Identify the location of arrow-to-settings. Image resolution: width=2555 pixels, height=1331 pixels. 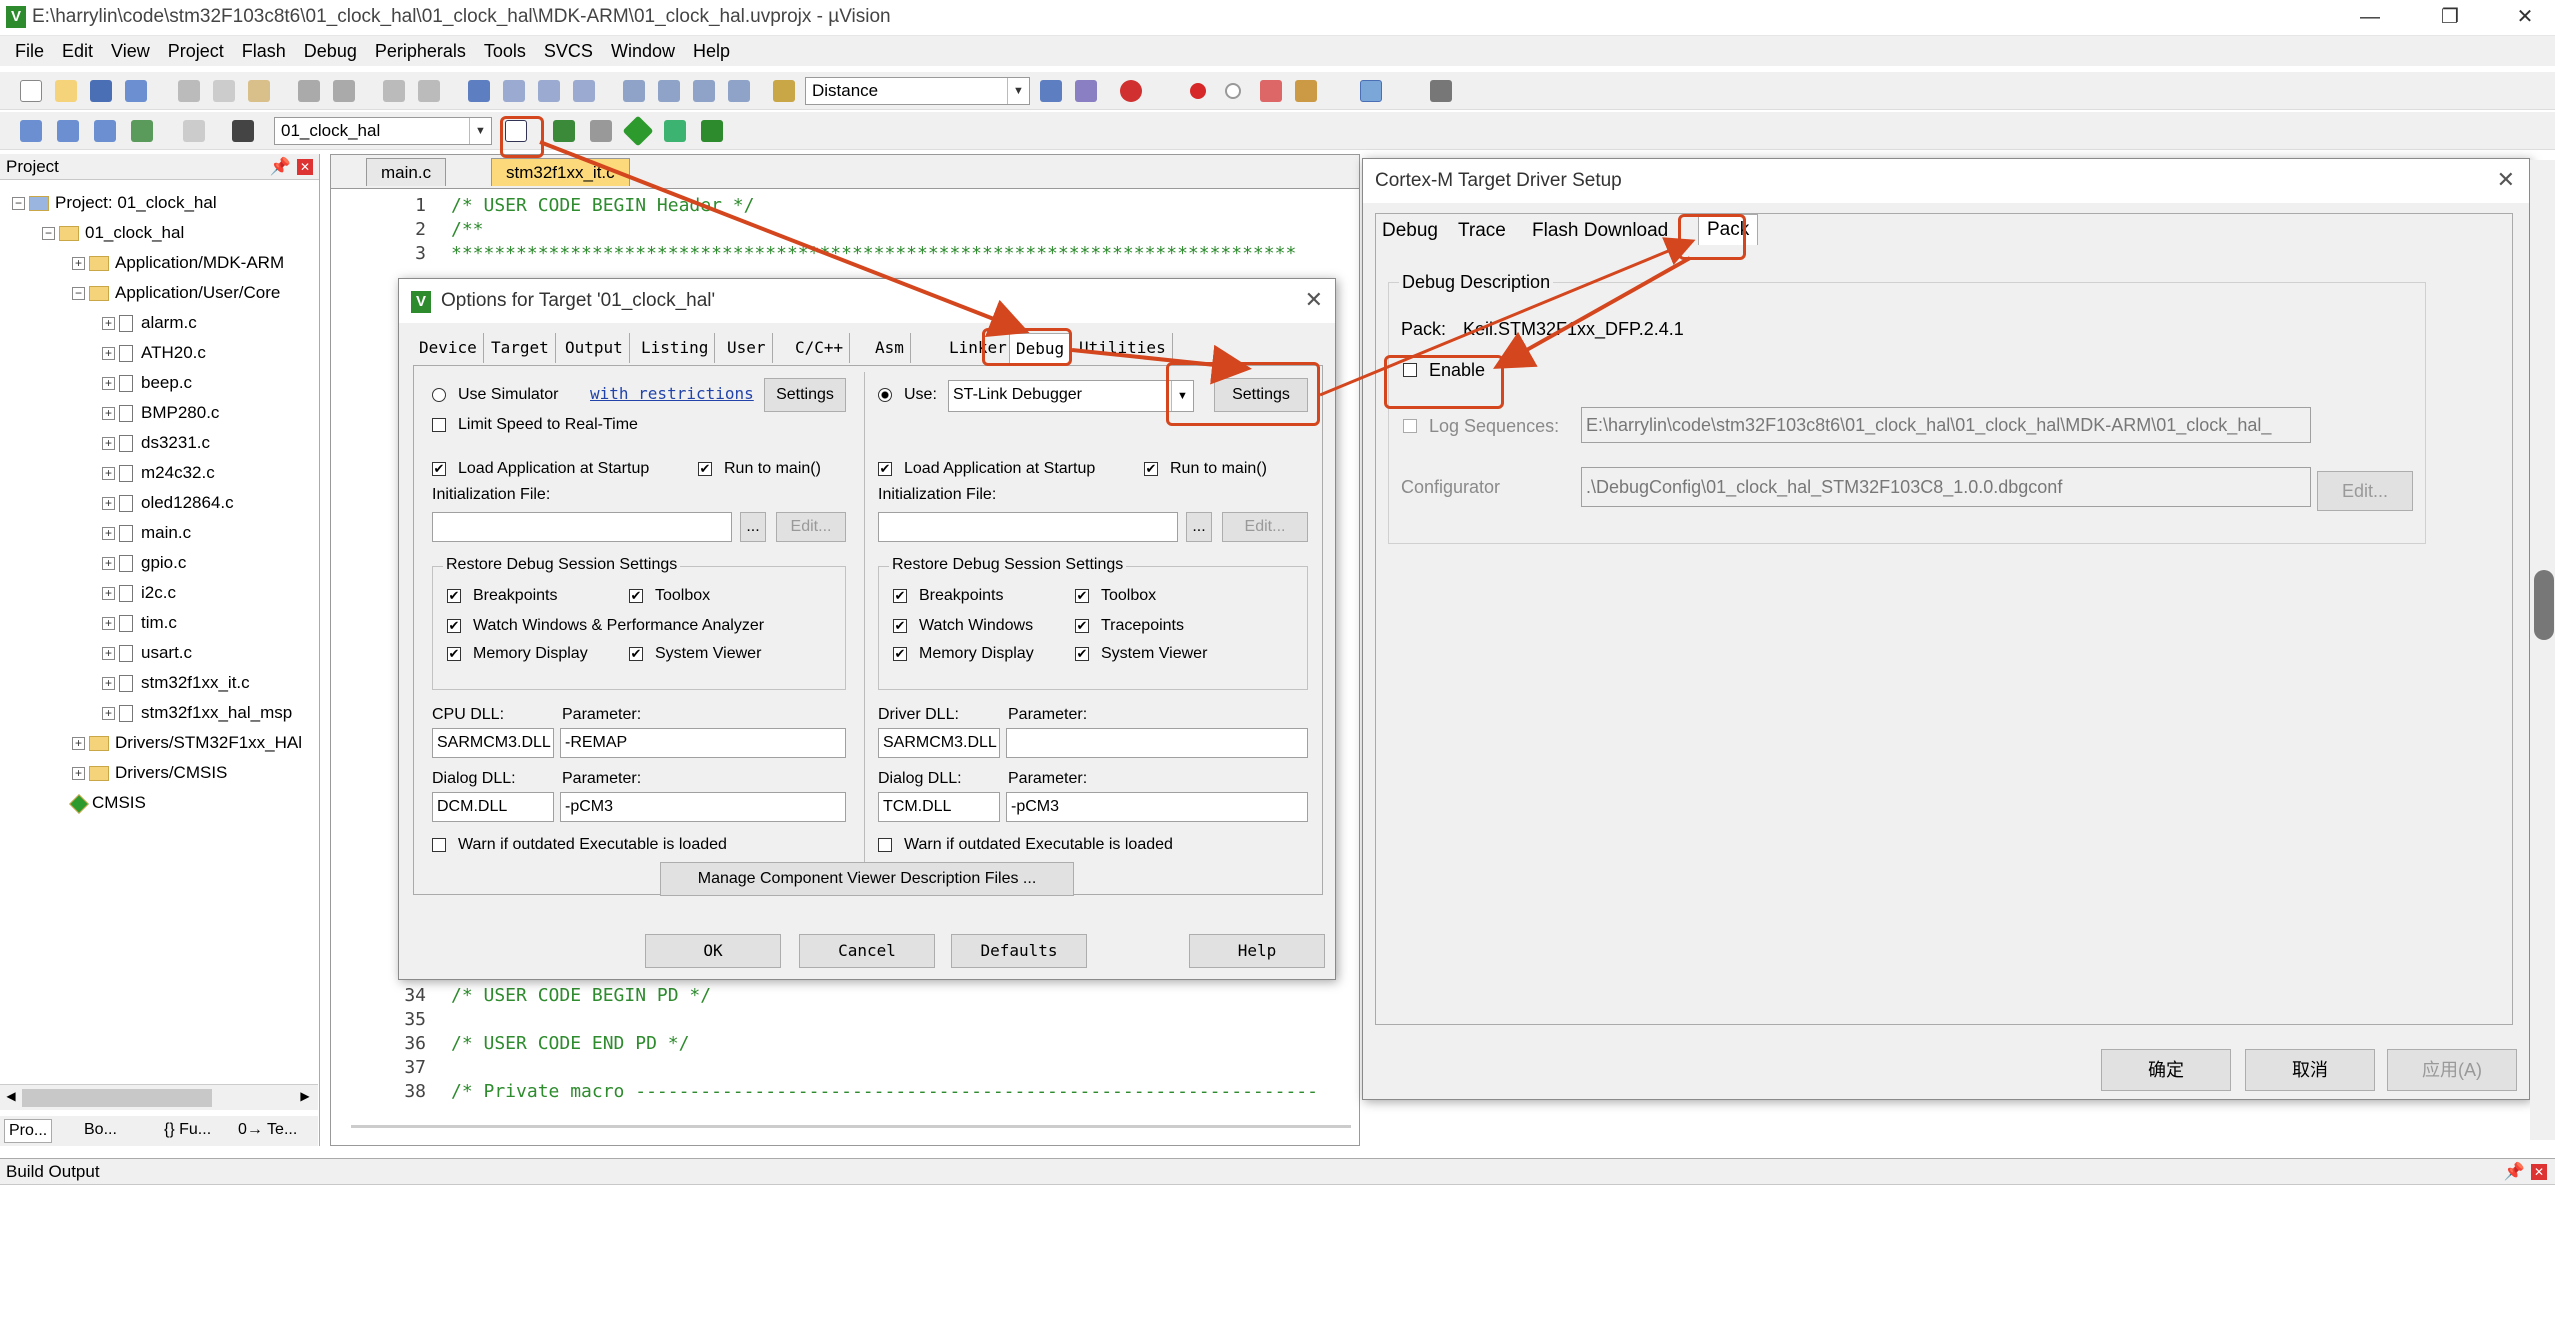
(1161, 364).